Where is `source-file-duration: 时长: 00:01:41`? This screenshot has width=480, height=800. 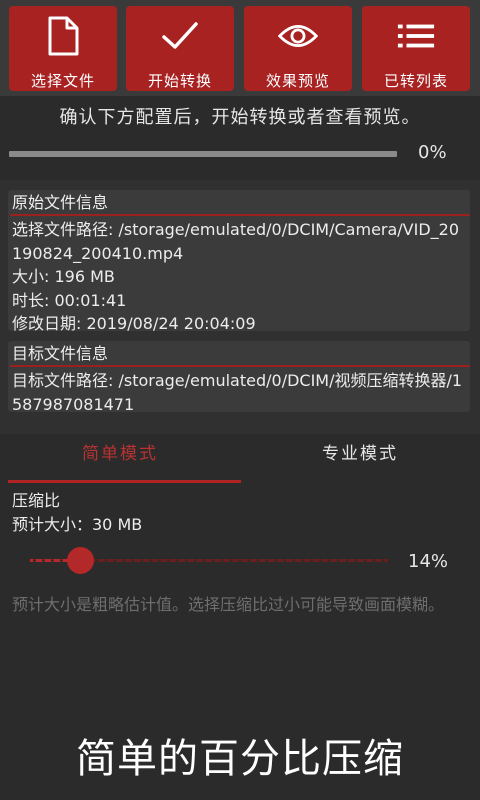 source-file-duration: 时长: 00:01:41 is located at coordinates (69, 300).